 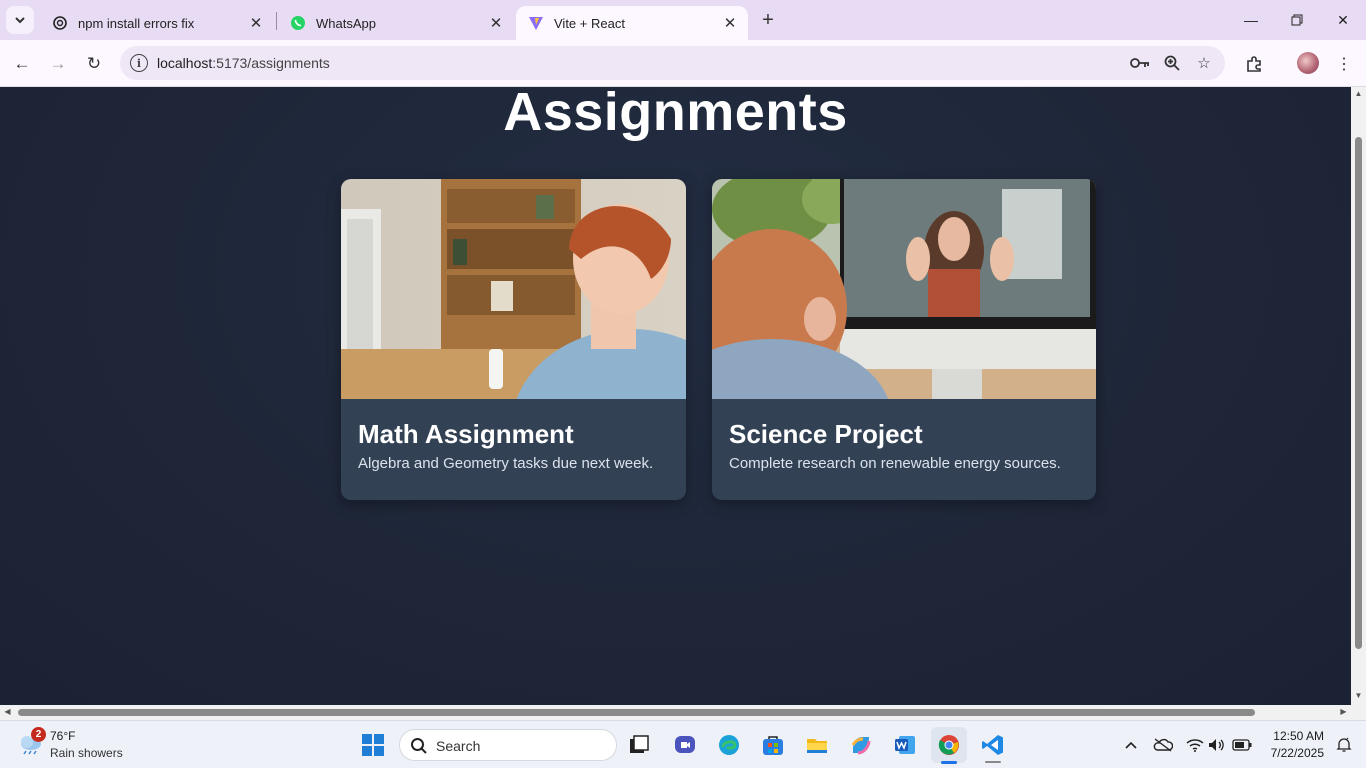 I want to click on onedrive-offline-icon, so click(x=1163, y=745).